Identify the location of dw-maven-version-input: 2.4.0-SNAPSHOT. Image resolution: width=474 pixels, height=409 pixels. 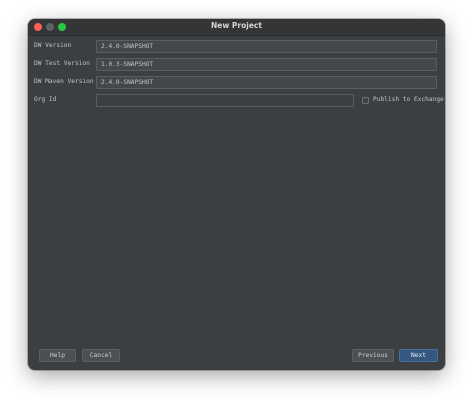
(266, 82).